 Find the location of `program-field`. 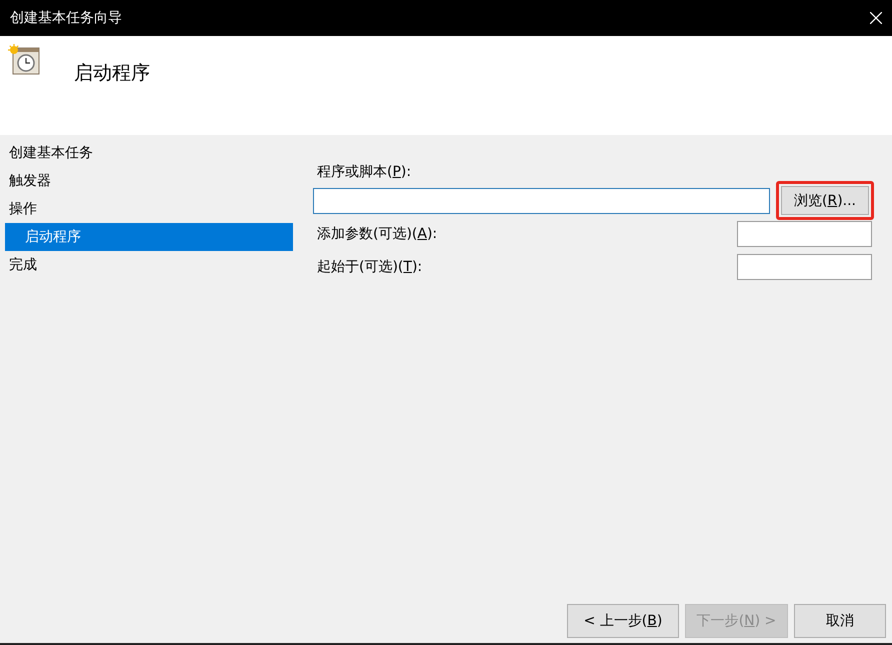

program-field is located at coordinates (541, 201).